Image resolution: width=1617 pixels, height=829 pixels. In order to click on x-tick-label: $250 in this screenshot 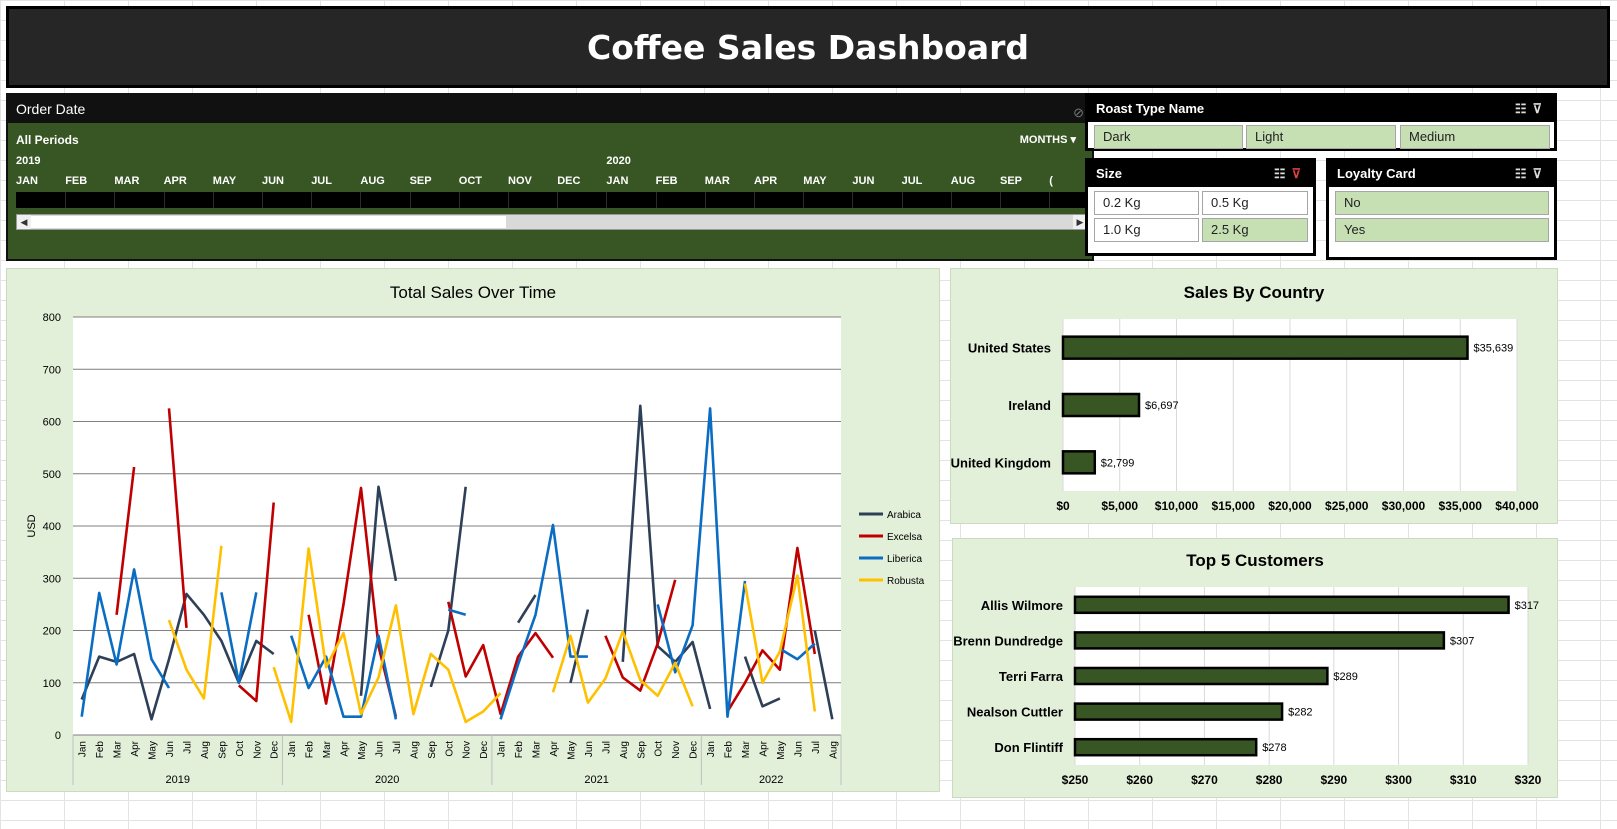, I will do `click(1075, 780)`.